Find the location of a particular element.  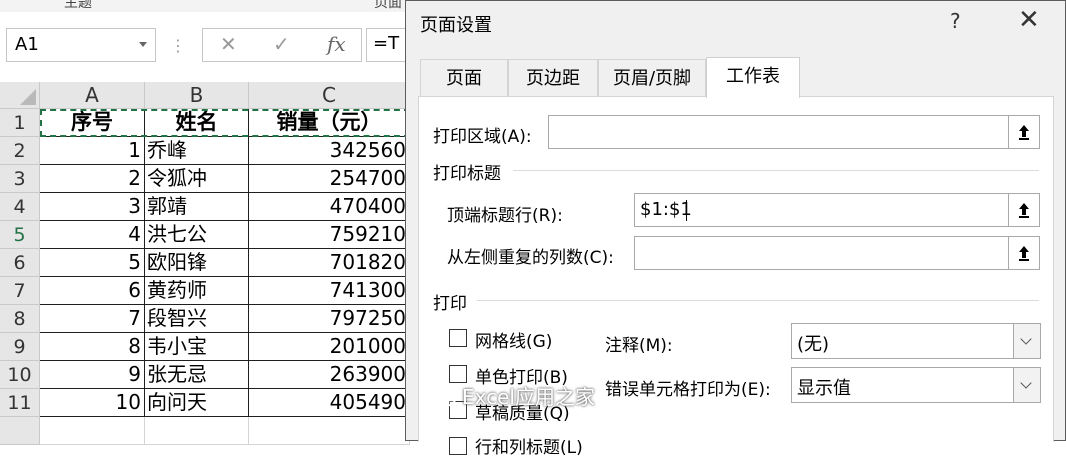

table-cell: 向问天 is located at coordinates (197, 403).